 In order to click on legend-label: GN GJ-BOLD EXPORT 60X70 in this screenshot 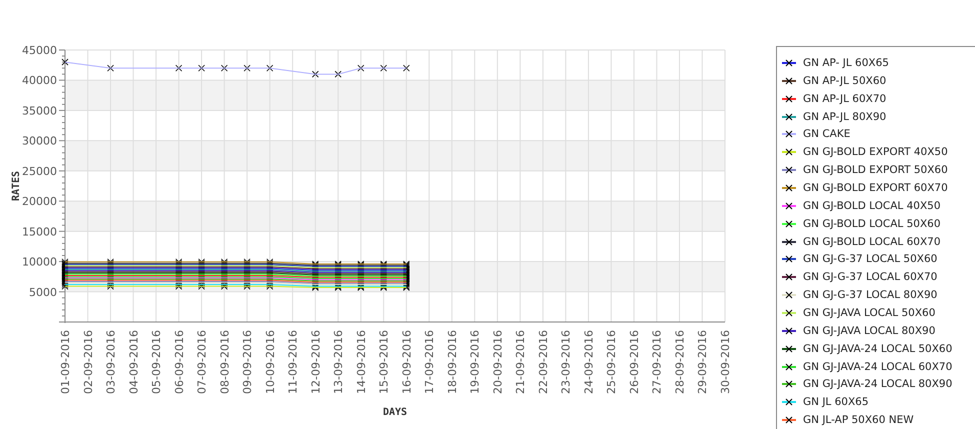, I will do `click(875, 188)`.